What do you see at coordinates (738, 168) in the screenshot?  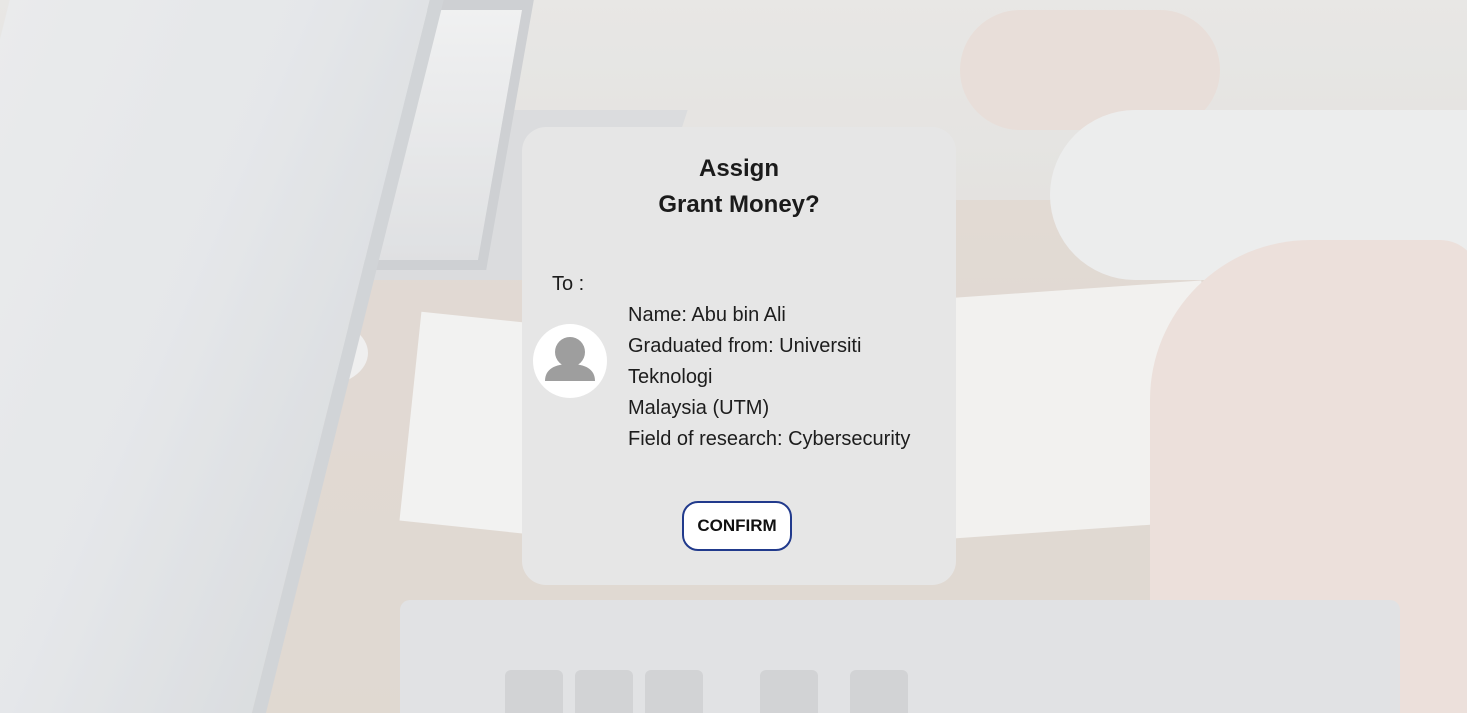 I see `dialog-title-line: Assign` at bounding box center [738, 168].